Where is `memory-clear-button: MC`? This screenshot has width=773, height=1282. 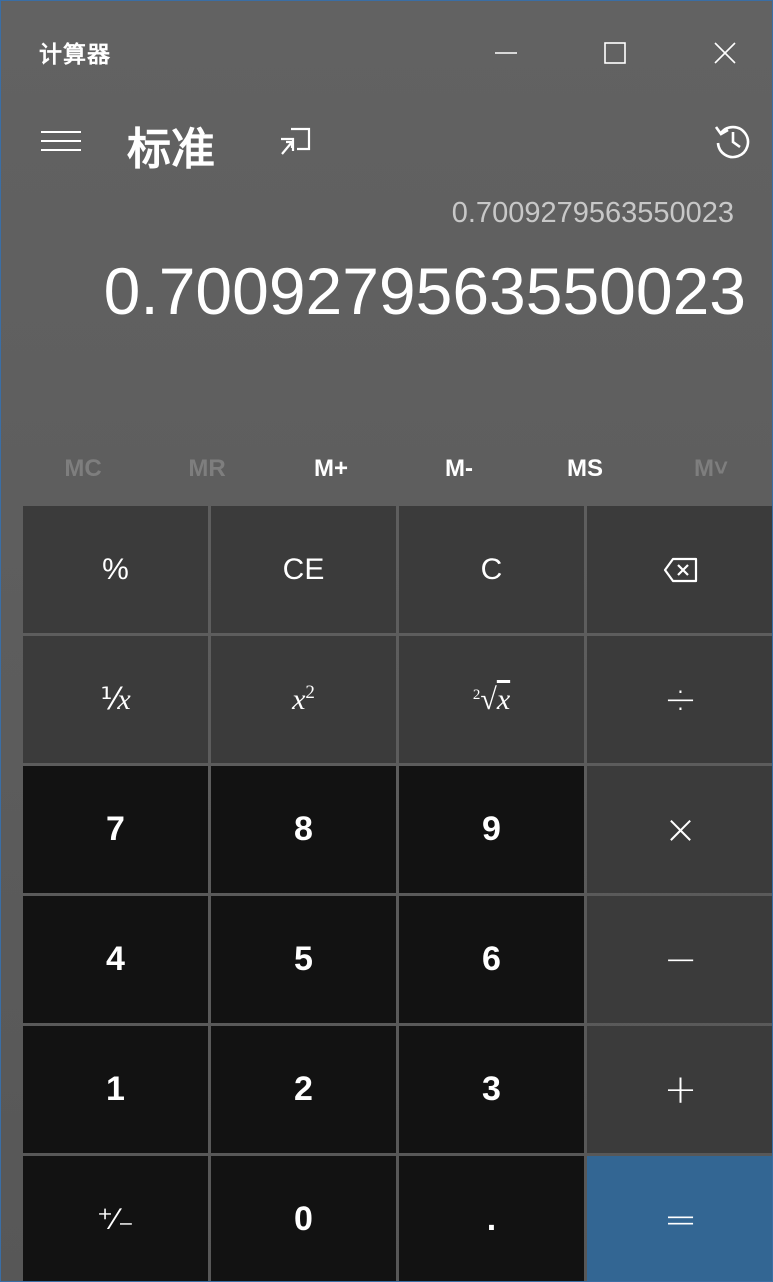
memory-clear-button: MC is located at coordinates (83, 469).